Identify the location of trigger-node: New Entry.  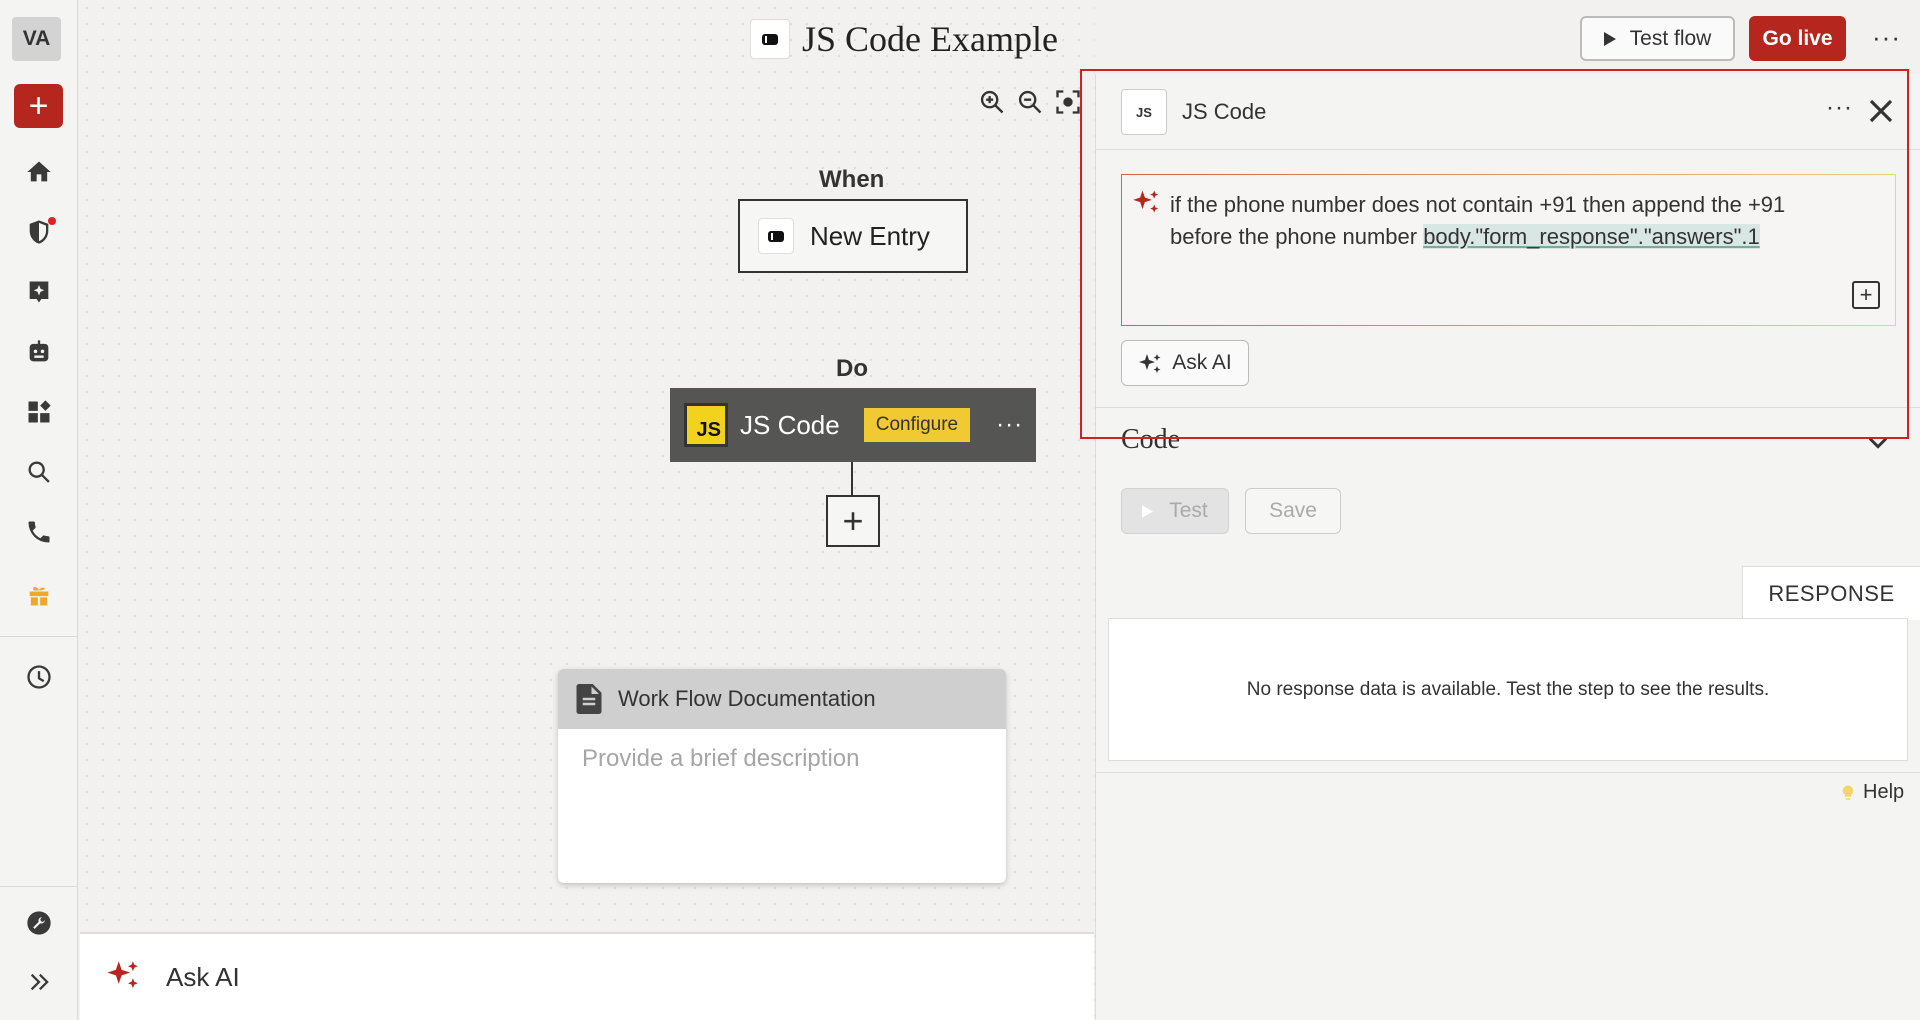
(853, 236).